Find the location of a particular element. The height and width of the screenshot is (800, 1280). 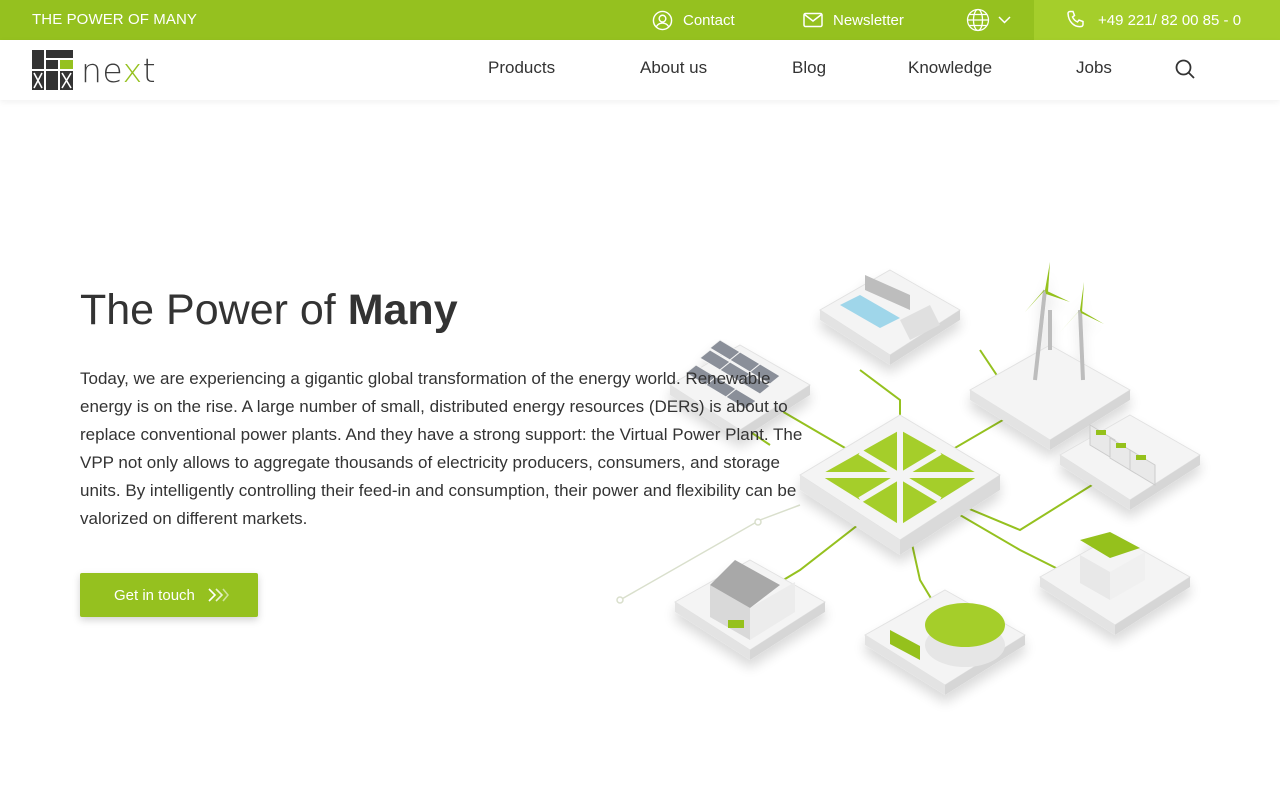

phone-icon is located at coordinates (1075, 19).